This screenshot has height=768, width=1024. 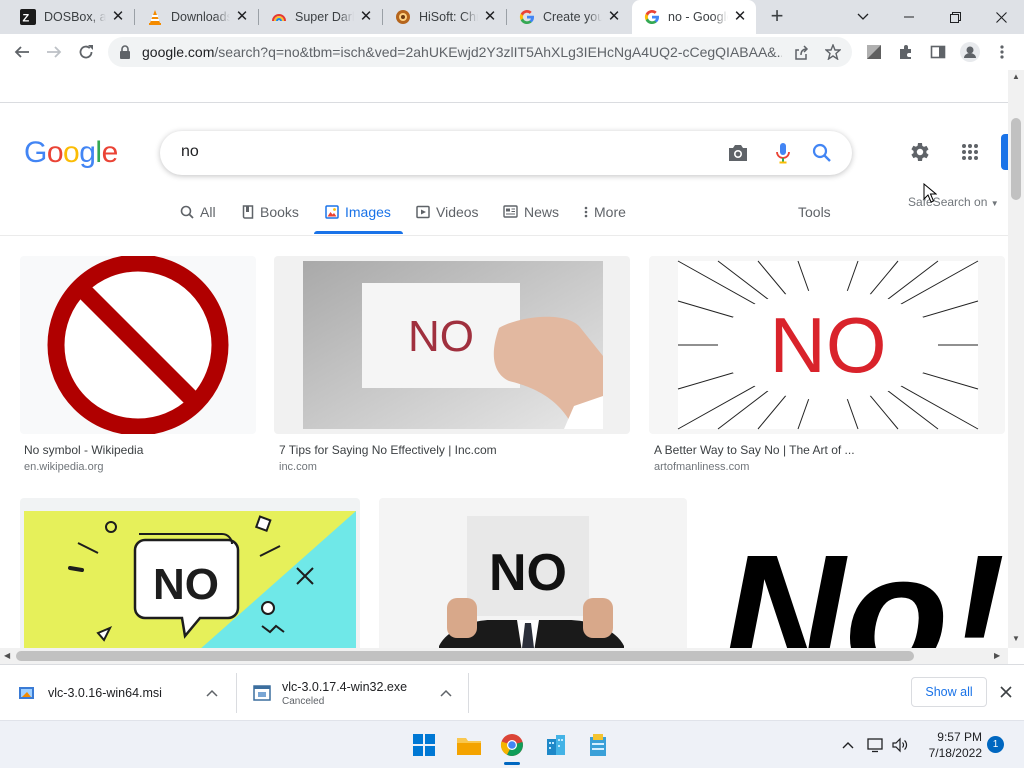 I want to click on back-button, so click(x=22, y=52).